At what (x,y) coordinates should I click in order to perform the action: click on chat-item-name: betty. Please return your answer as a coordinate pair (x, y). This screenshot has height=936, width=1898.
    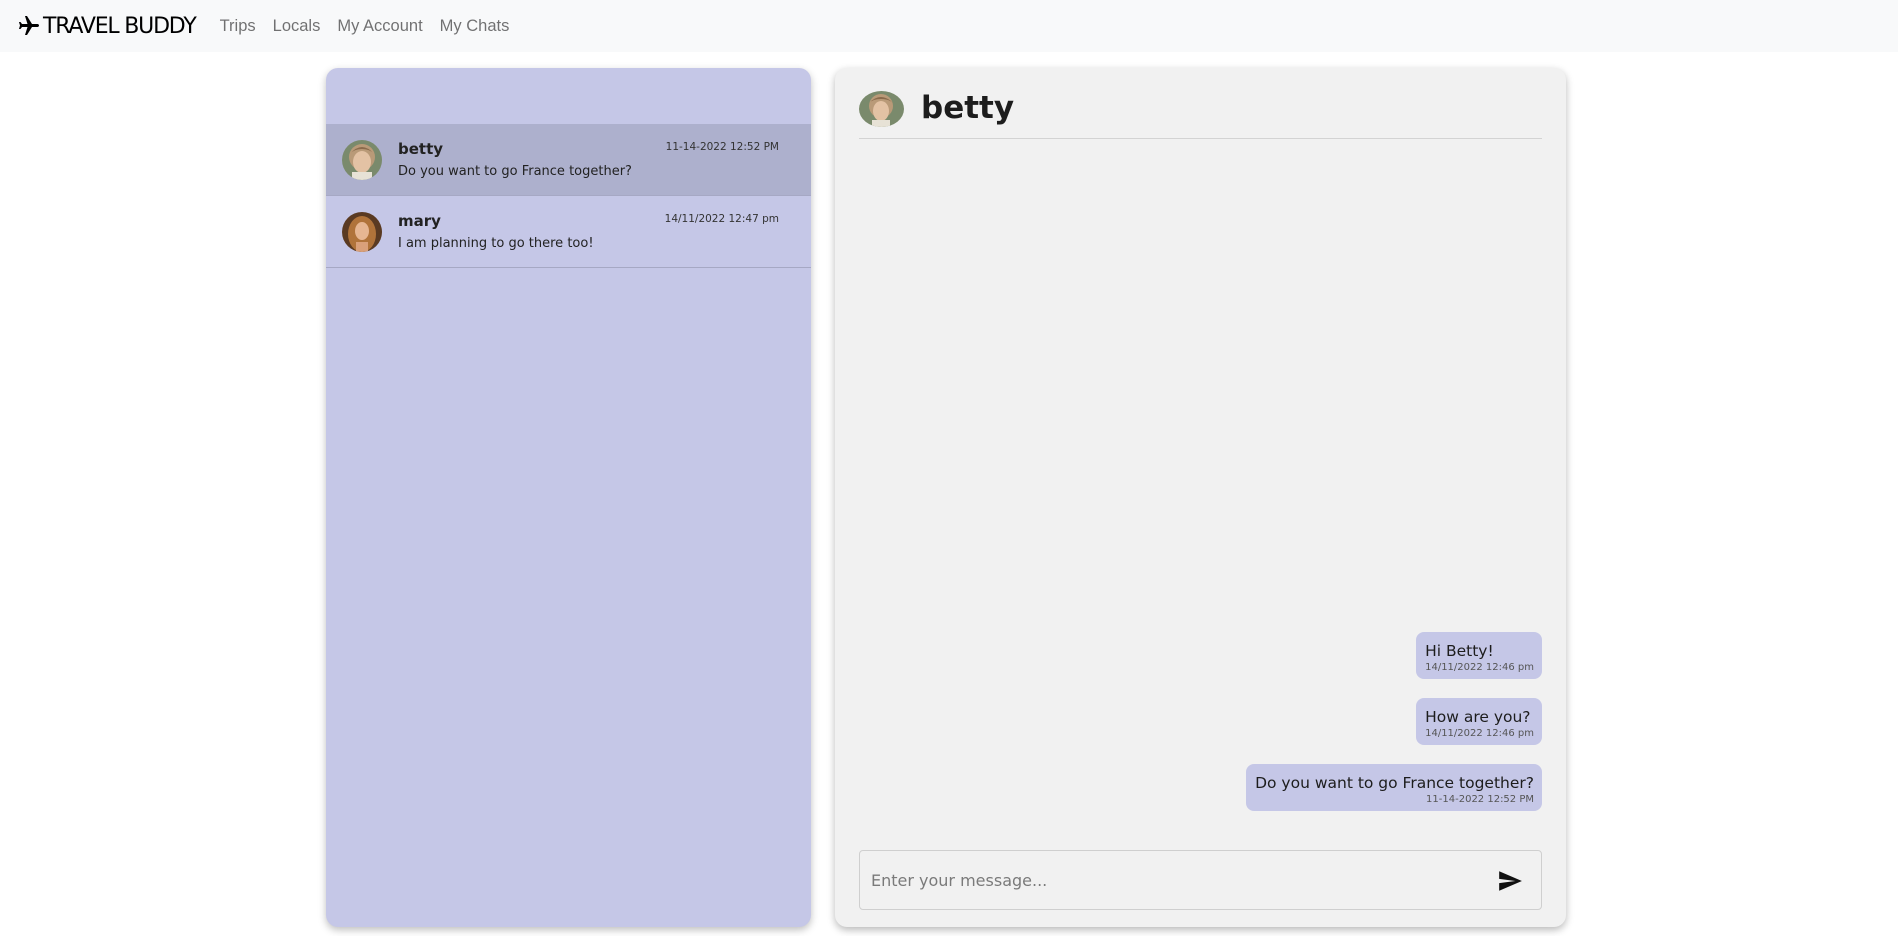
    Looking at the image, I should click on (421, 149).